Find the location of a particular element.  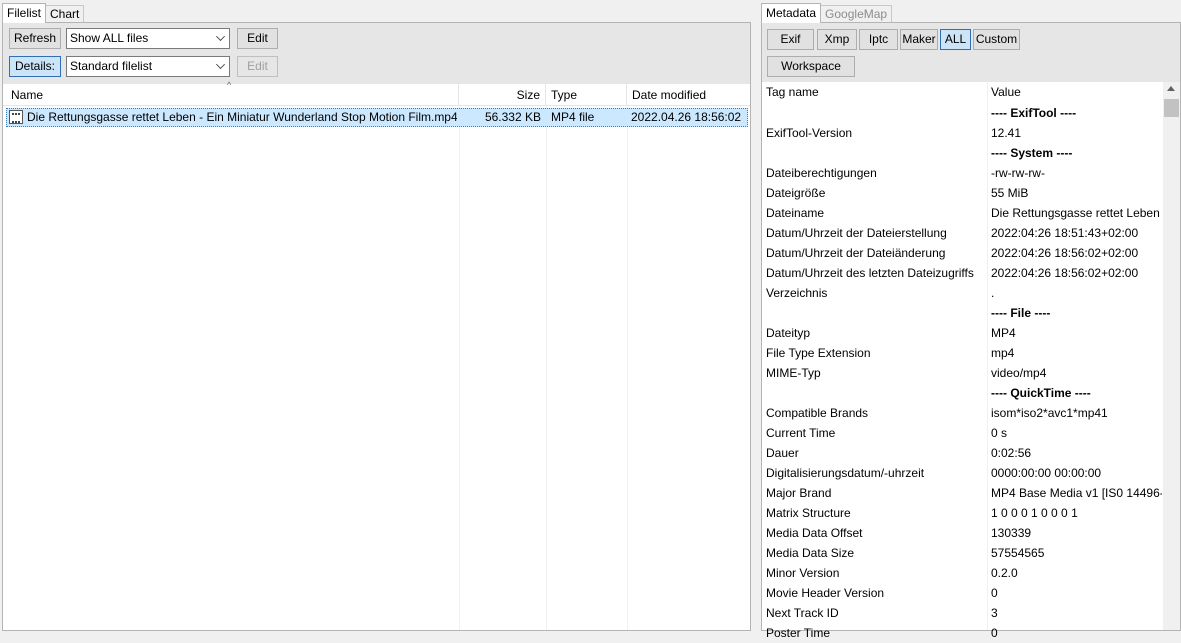

metadata-tag-name: Matrix Structure is located at coordinates (876, 513).